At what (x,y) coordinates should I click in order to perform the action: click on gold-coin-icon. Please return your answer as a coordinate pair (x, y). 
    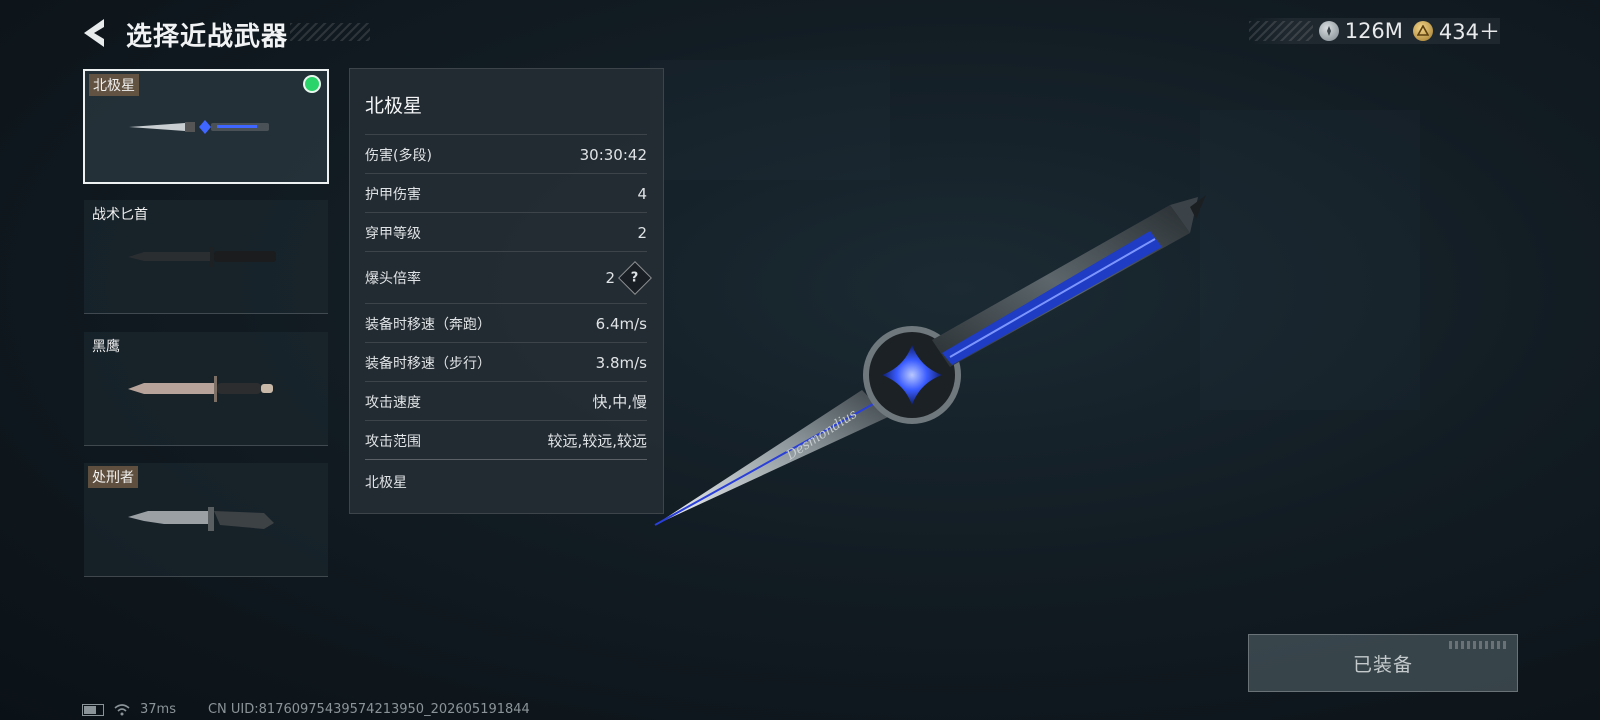
    Looking at the image, I should click on (1422, 31).